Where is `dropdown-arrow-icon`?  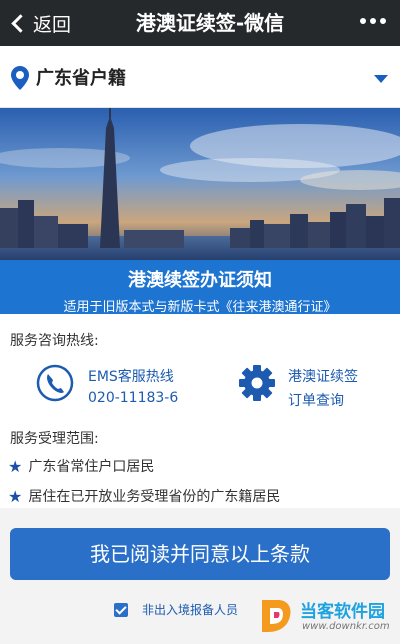 dropdown-arrow-icon is located at coordinates (381, 79).